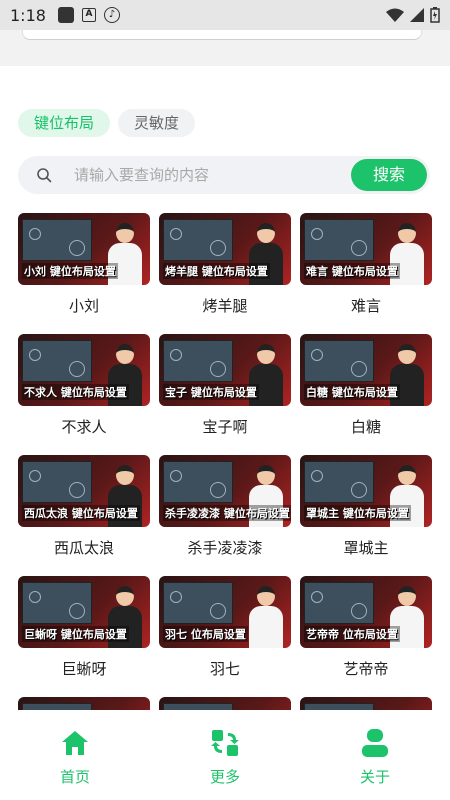 Image resolution: width=450 pixels, height=800 pixels. What do you see at coordinates (366, 669) in the screenshot?
I see `player-name: 艺帝帝` at bounding box center [366, 669].